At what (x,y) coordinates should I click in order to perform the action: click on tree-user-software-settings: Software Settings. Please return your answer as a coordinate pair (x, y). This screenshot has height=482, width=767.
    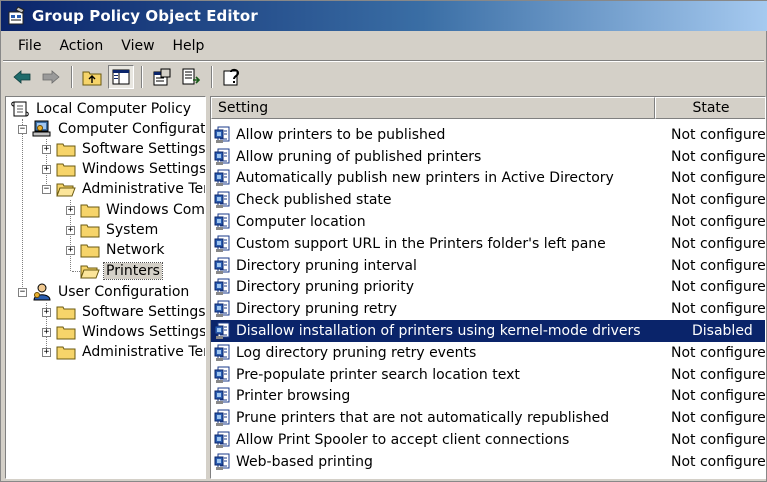
    Looking at the image, I should click on (131, 312).